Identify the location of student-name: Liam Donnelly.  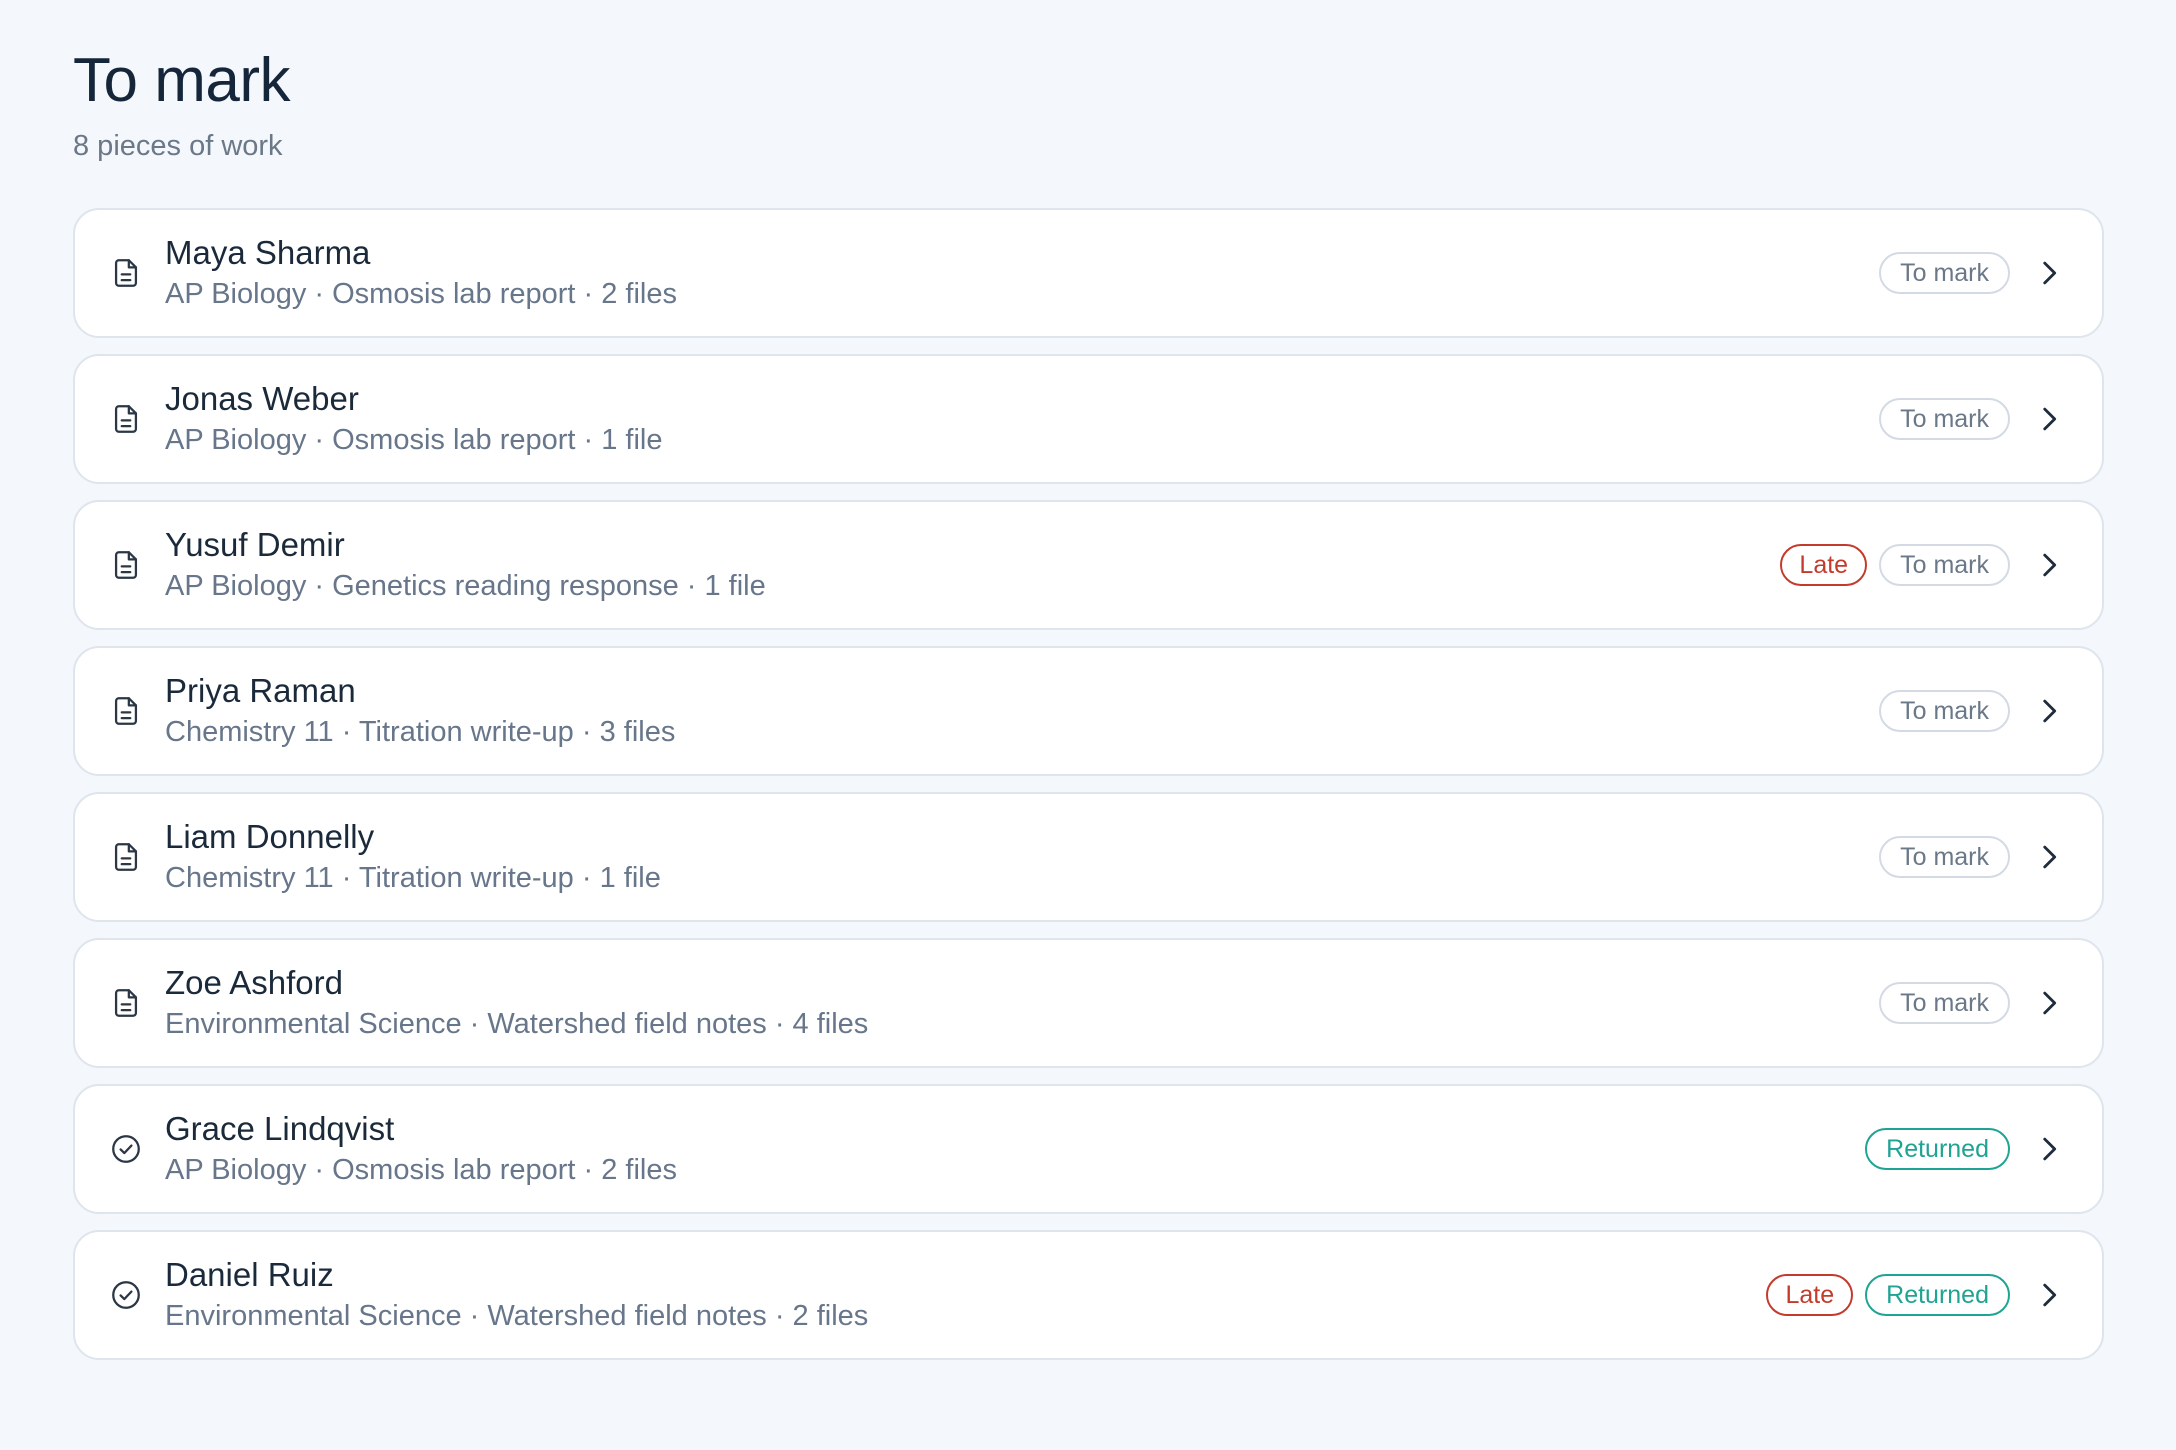
(270, 836).